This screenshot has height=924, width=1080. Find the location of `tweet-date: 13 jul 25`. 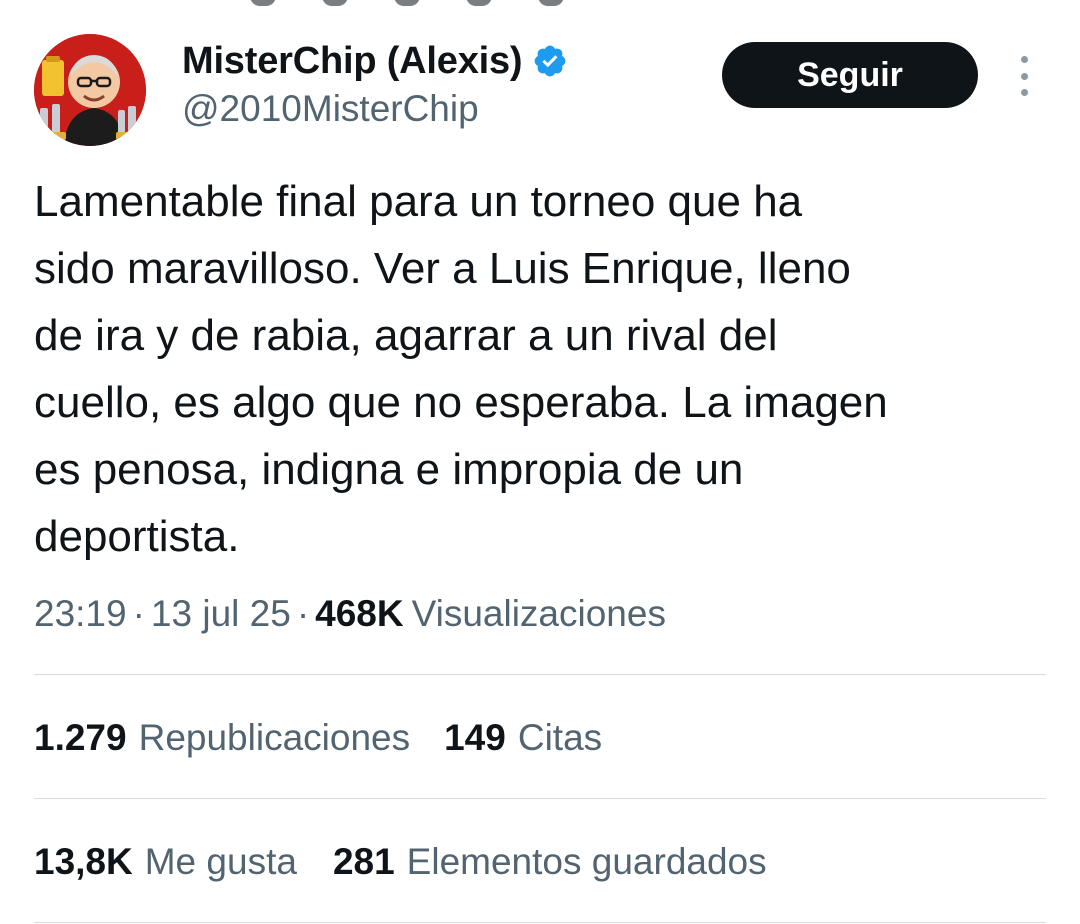

tweet-date: 13 jul 25 is located at coordinates (221, 614).